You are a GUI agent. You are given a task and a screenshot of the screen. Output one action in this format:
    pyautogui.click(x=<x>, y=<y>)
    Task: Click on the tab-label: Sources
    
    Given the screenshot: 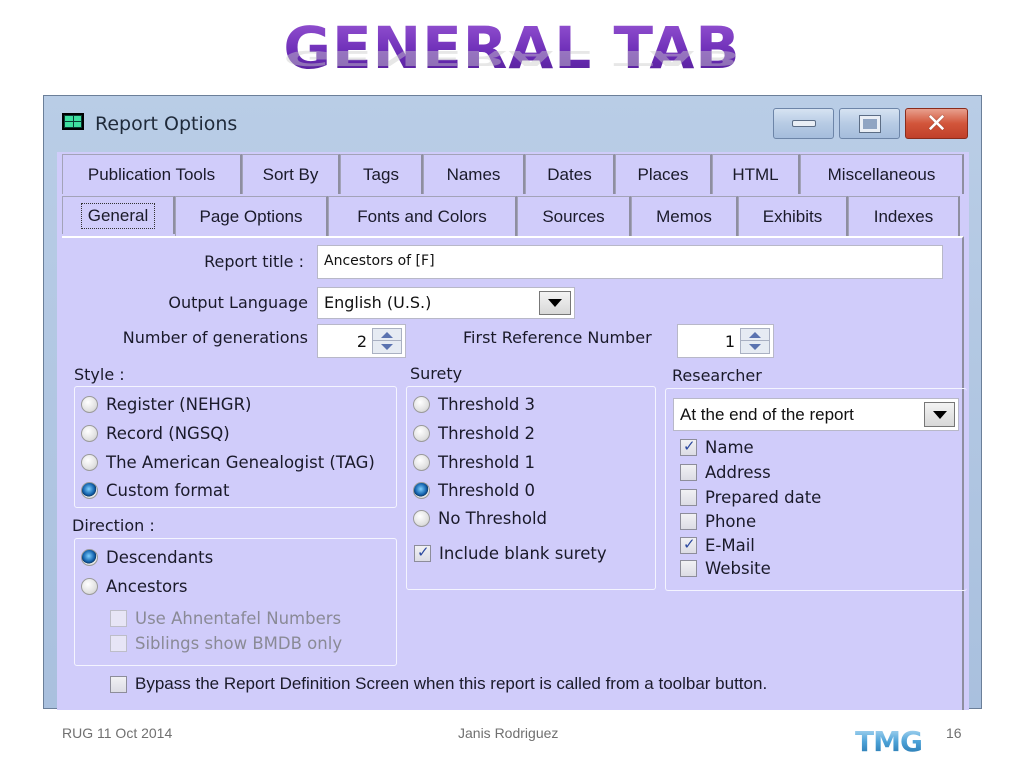 What is the action you would take?
    pyautogui.click(x=573, y=216)
    